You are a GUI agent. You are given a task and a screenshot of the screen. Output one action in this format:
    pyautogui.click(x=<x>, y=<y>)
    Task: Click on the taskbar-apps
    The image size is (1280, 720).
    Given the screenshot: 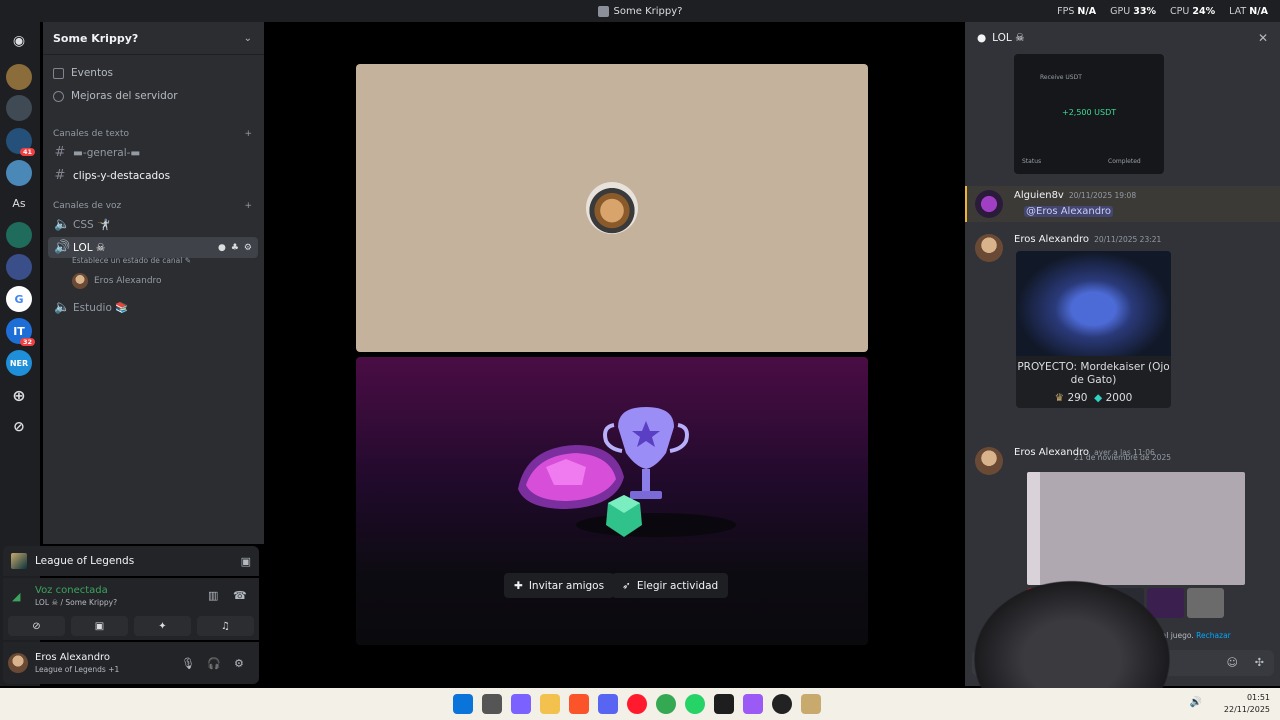 What is the action you would take?
    pyautogui.click(x=637, y=704)
    